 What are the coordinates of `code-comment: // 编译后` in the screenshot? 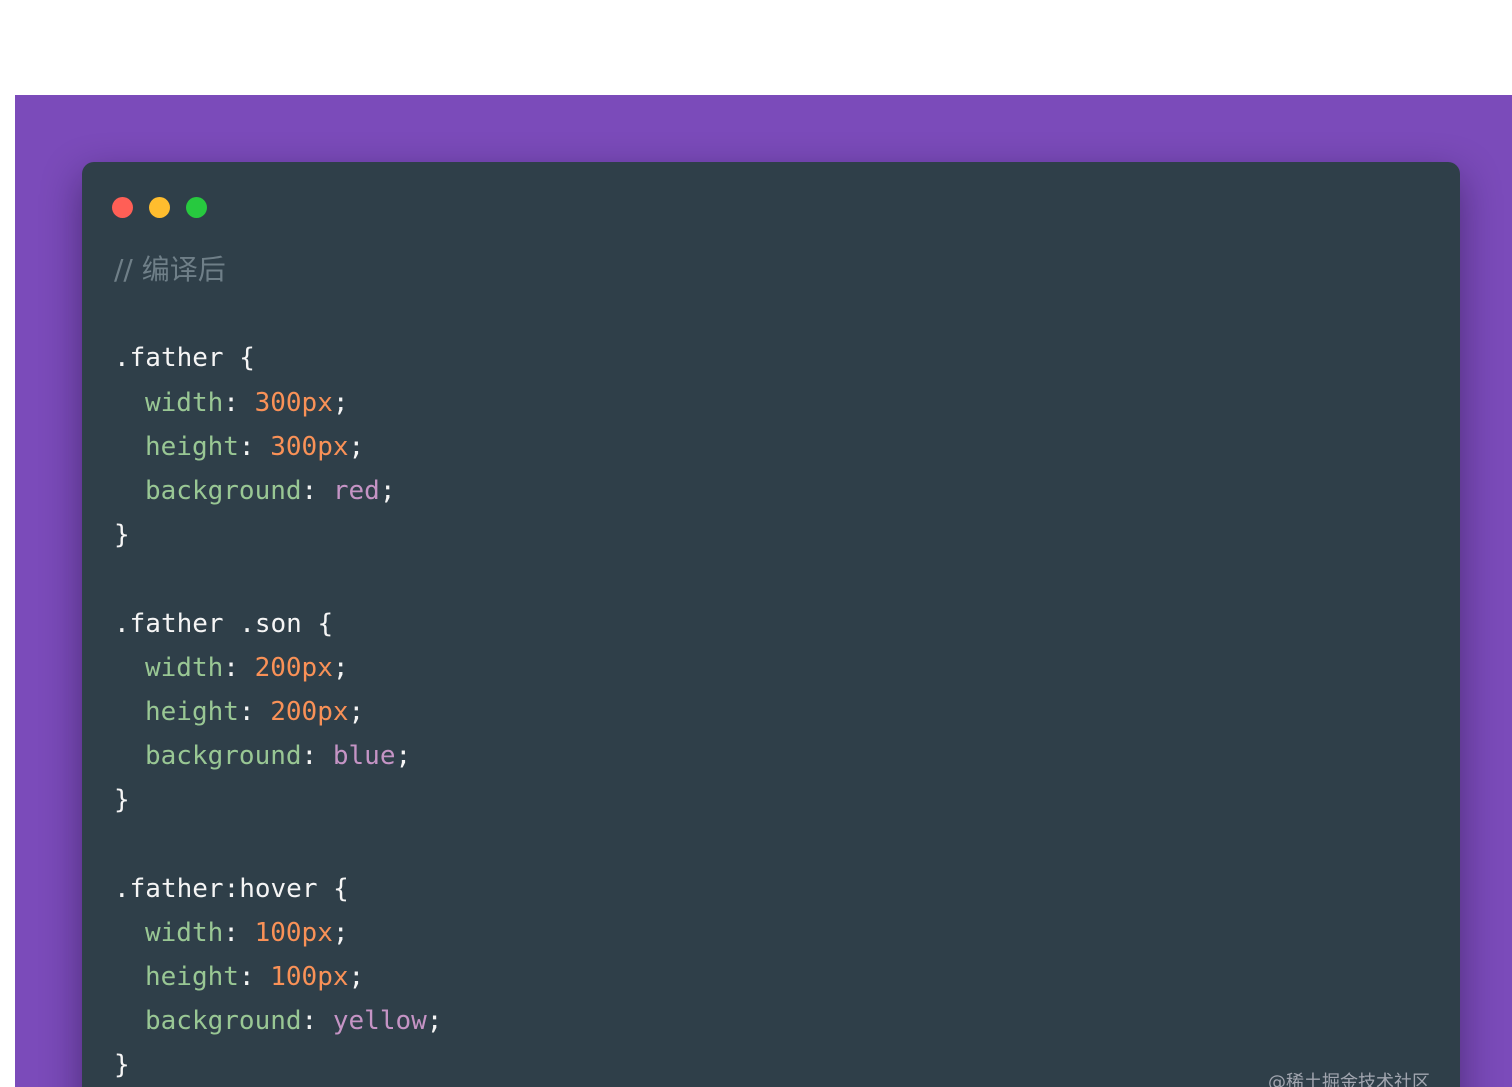 It's located at (170, 269).